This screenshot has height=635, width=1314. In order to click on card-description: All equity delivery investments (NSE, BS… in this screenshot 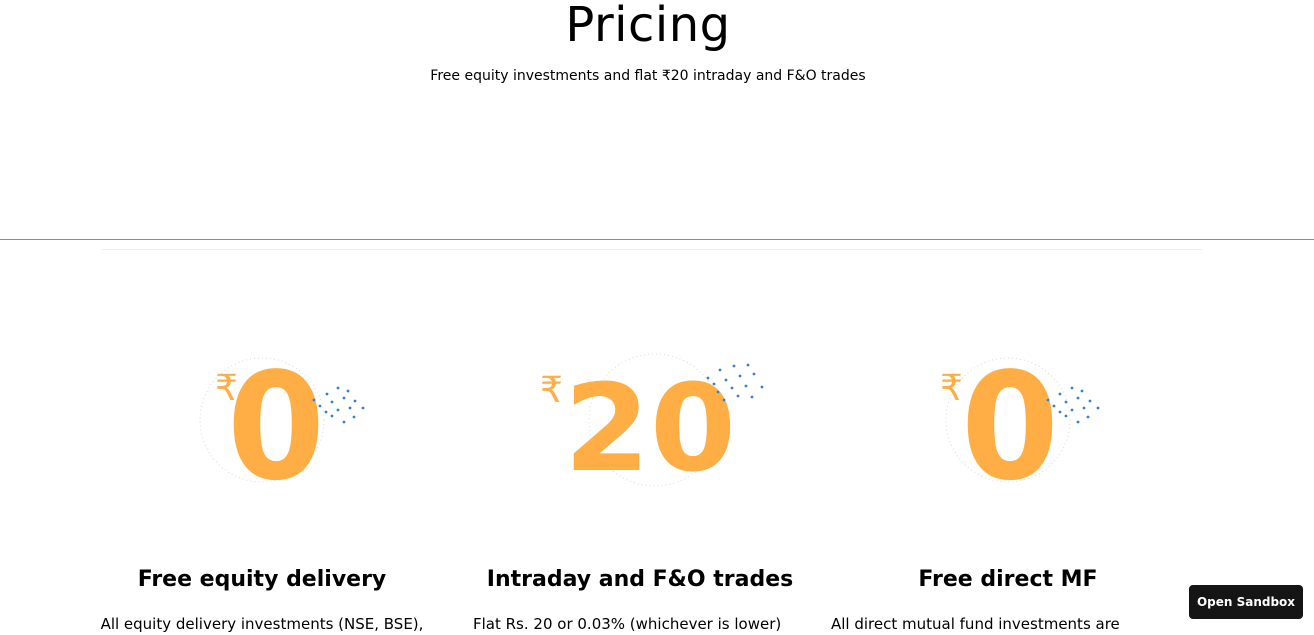, I will do `click(262, 624)`.